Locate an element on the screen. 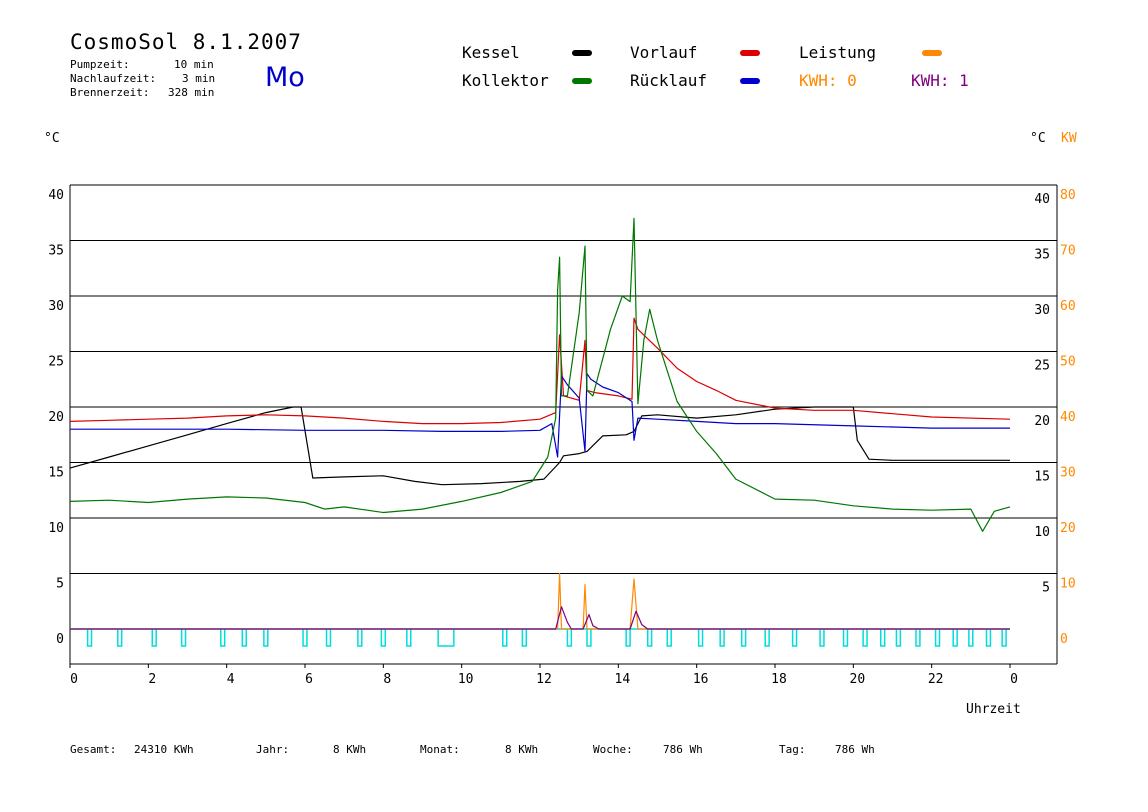  legend-vorlauf: Vorlauf is located at coordinates (664, 52).